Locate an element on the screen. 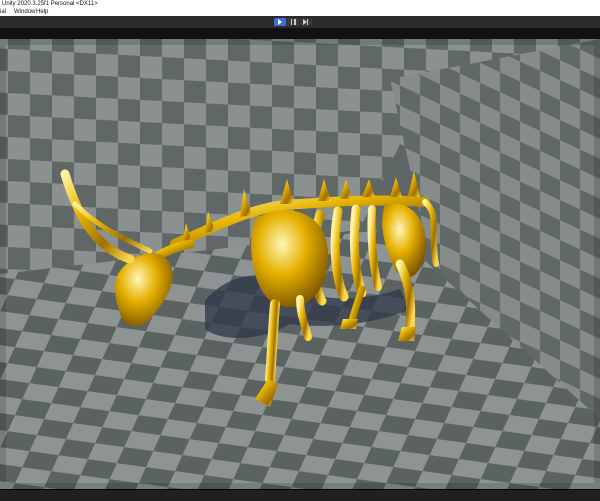 This screenshot has width=600, height=501. step-button is located at coordinates (306, 22).